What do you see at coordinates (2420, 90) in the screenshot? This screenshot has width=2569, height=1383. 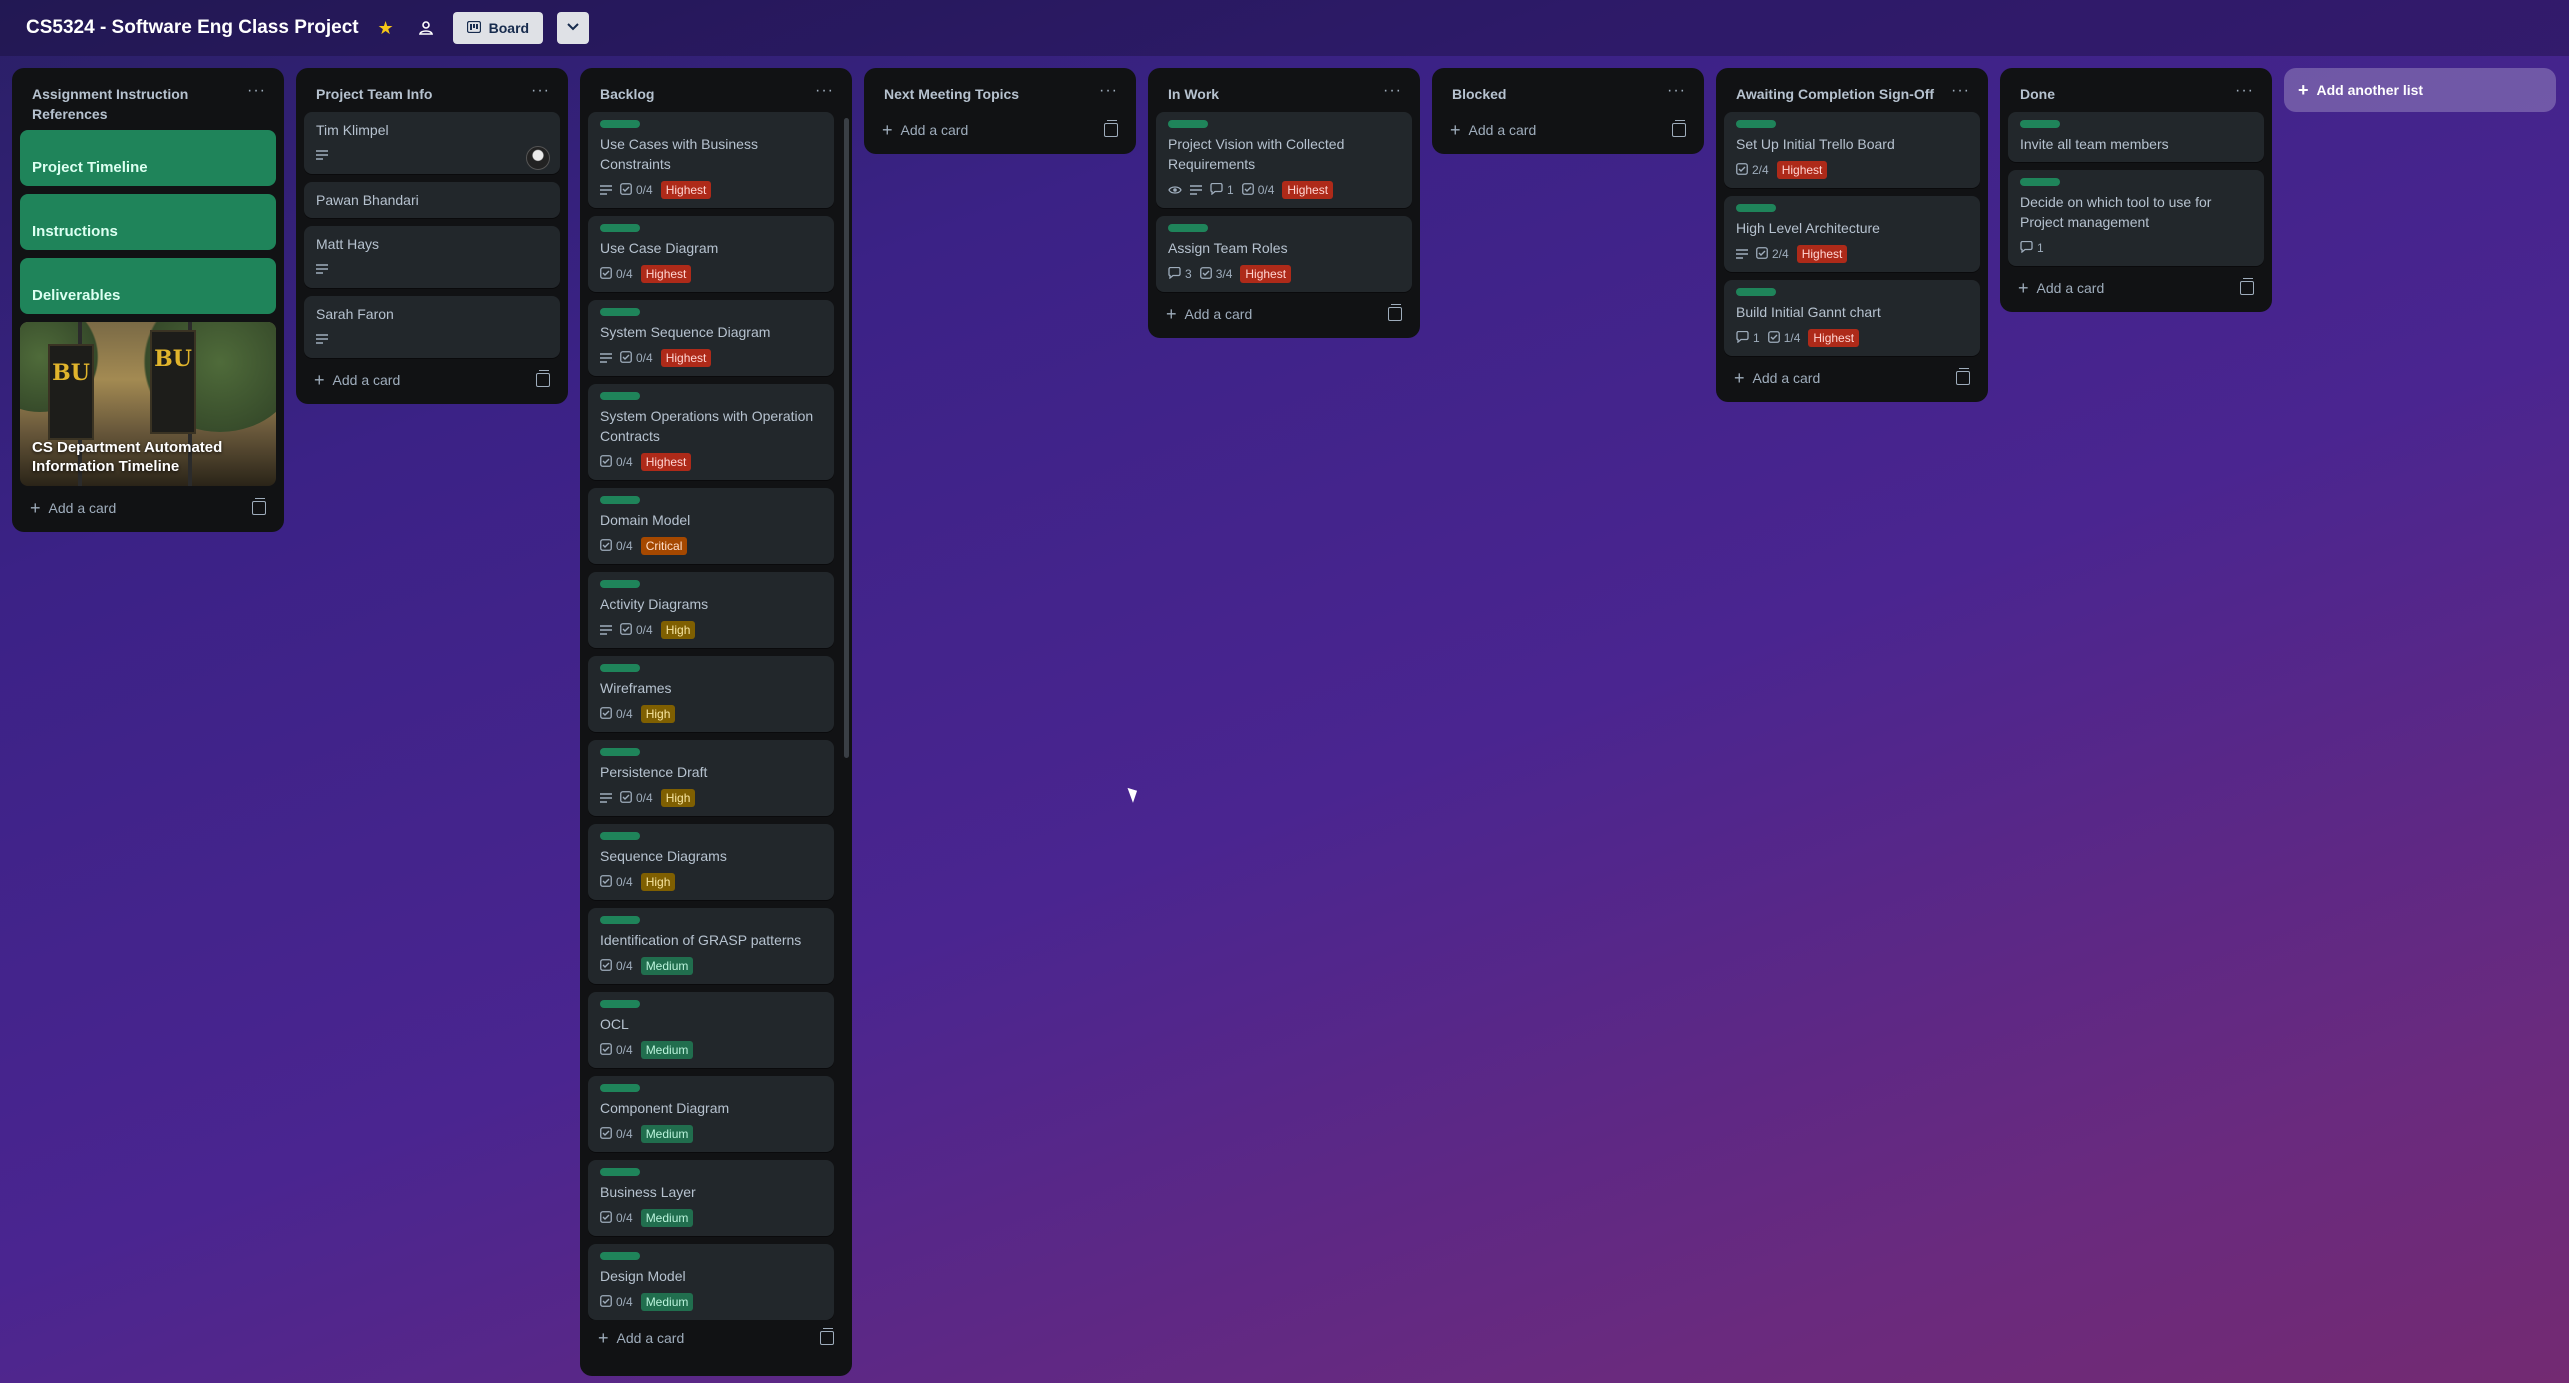 I see `add-another-list-button: + Add another list` at bounding box center [2420, 90].